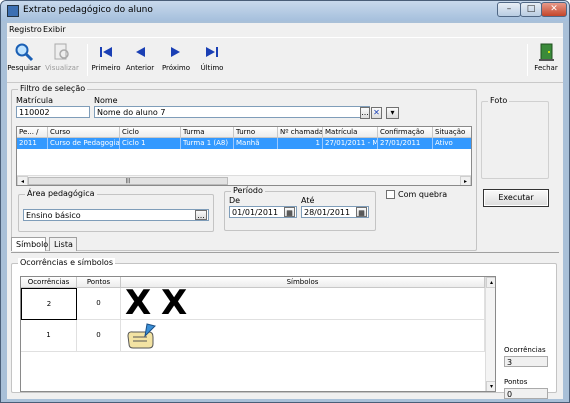  Describe the element at coordinates (207, 132) in the screenshot. I see `col-turma: Turma` at that location.